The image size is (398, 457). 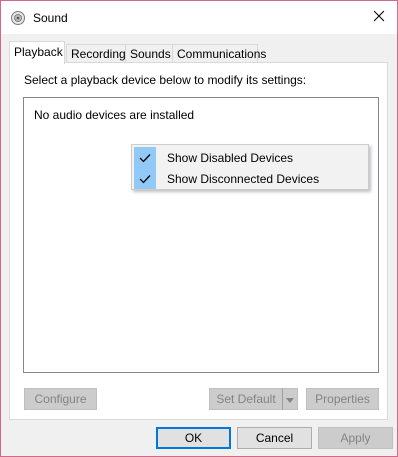 I want to click on button-label: OK, so click(x=193, y=438).